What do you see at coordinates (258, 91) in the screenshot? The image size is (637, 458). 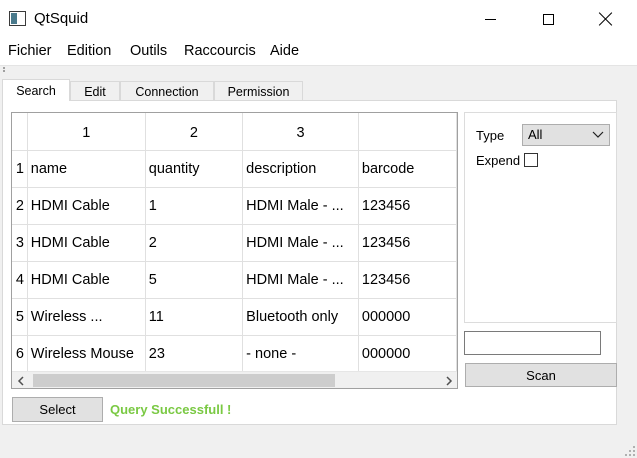 I see `tab-permission: Permission` at bounding box center [258, 91].